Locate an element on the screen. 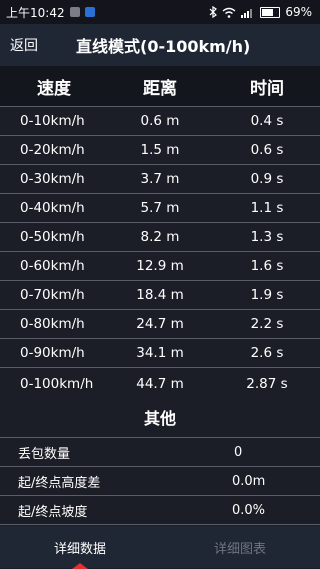 The image size is (320, 569). cell-distance: 0.6 m is located at coordinates (160, 121).